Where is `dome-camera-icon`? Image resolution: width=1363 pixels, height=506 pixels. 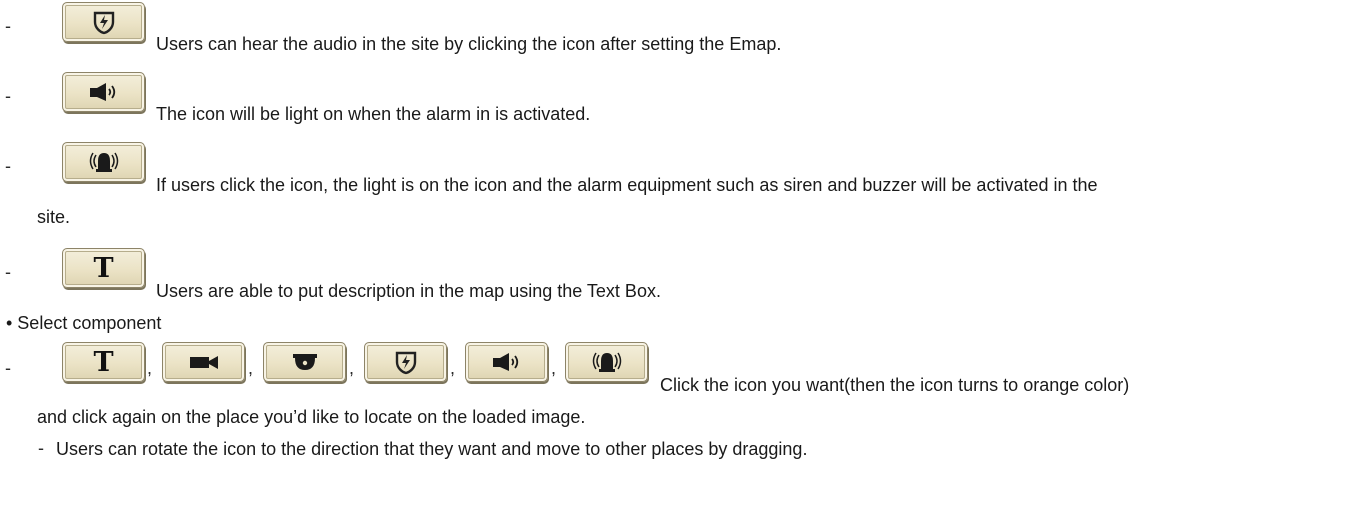
dome-camera-icon is located at coordinates (305, 362).